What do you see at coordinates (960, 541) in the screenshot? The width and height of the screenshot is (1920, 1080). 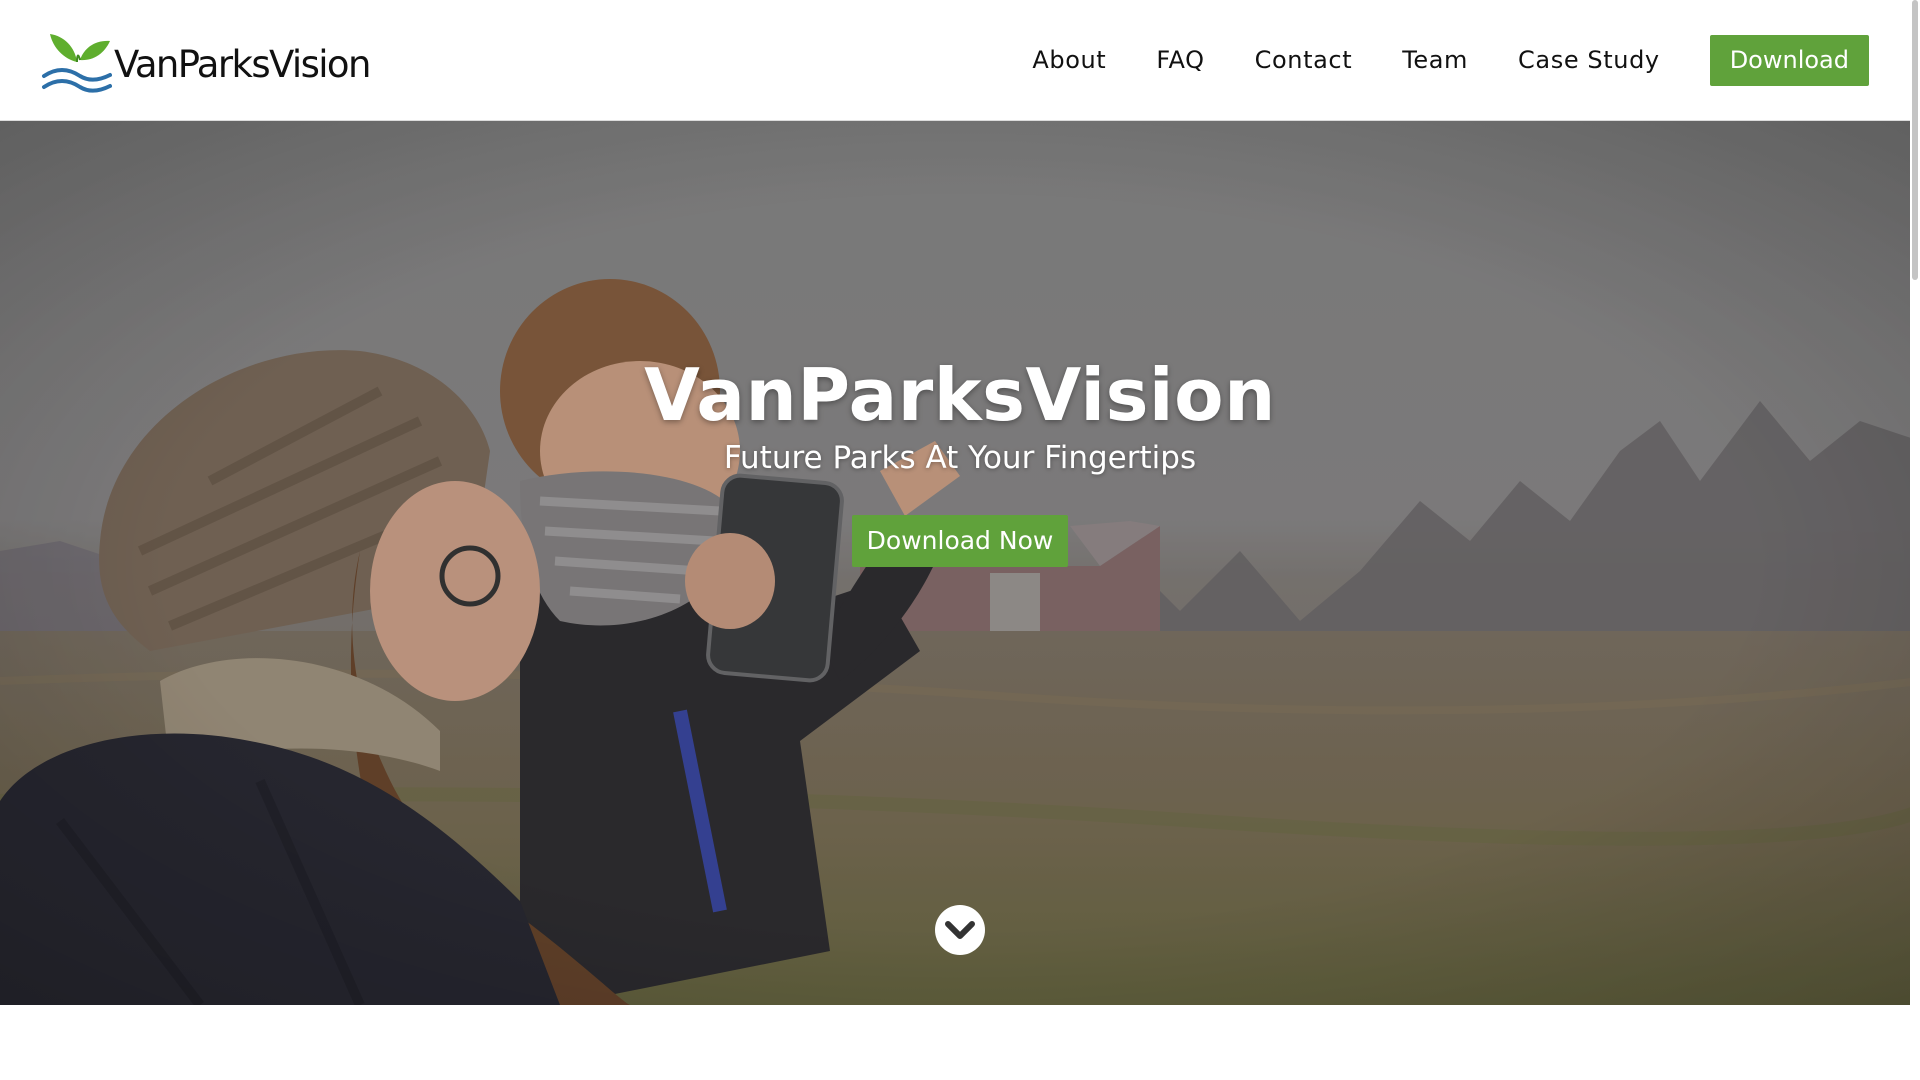 I see `download-now-button: Download Now` at bounding box center [960, 541].